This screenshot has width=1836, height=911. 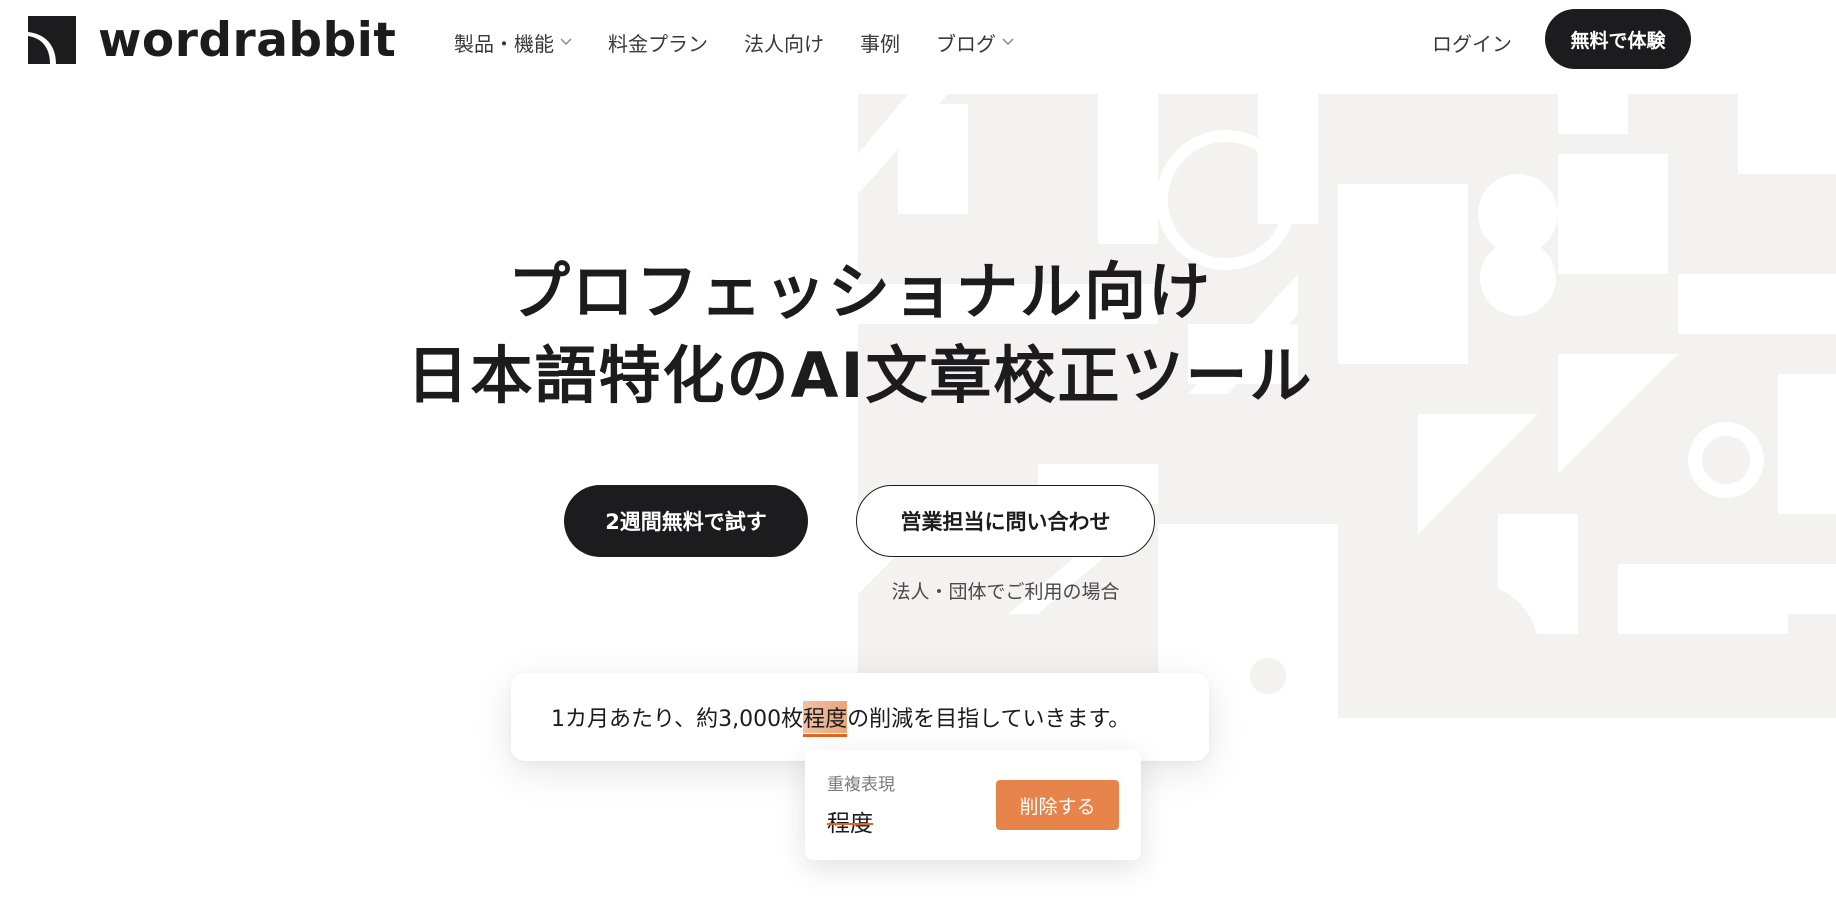 I want to click on brand-logo: wordrabbit, so click(x=212, y=40).